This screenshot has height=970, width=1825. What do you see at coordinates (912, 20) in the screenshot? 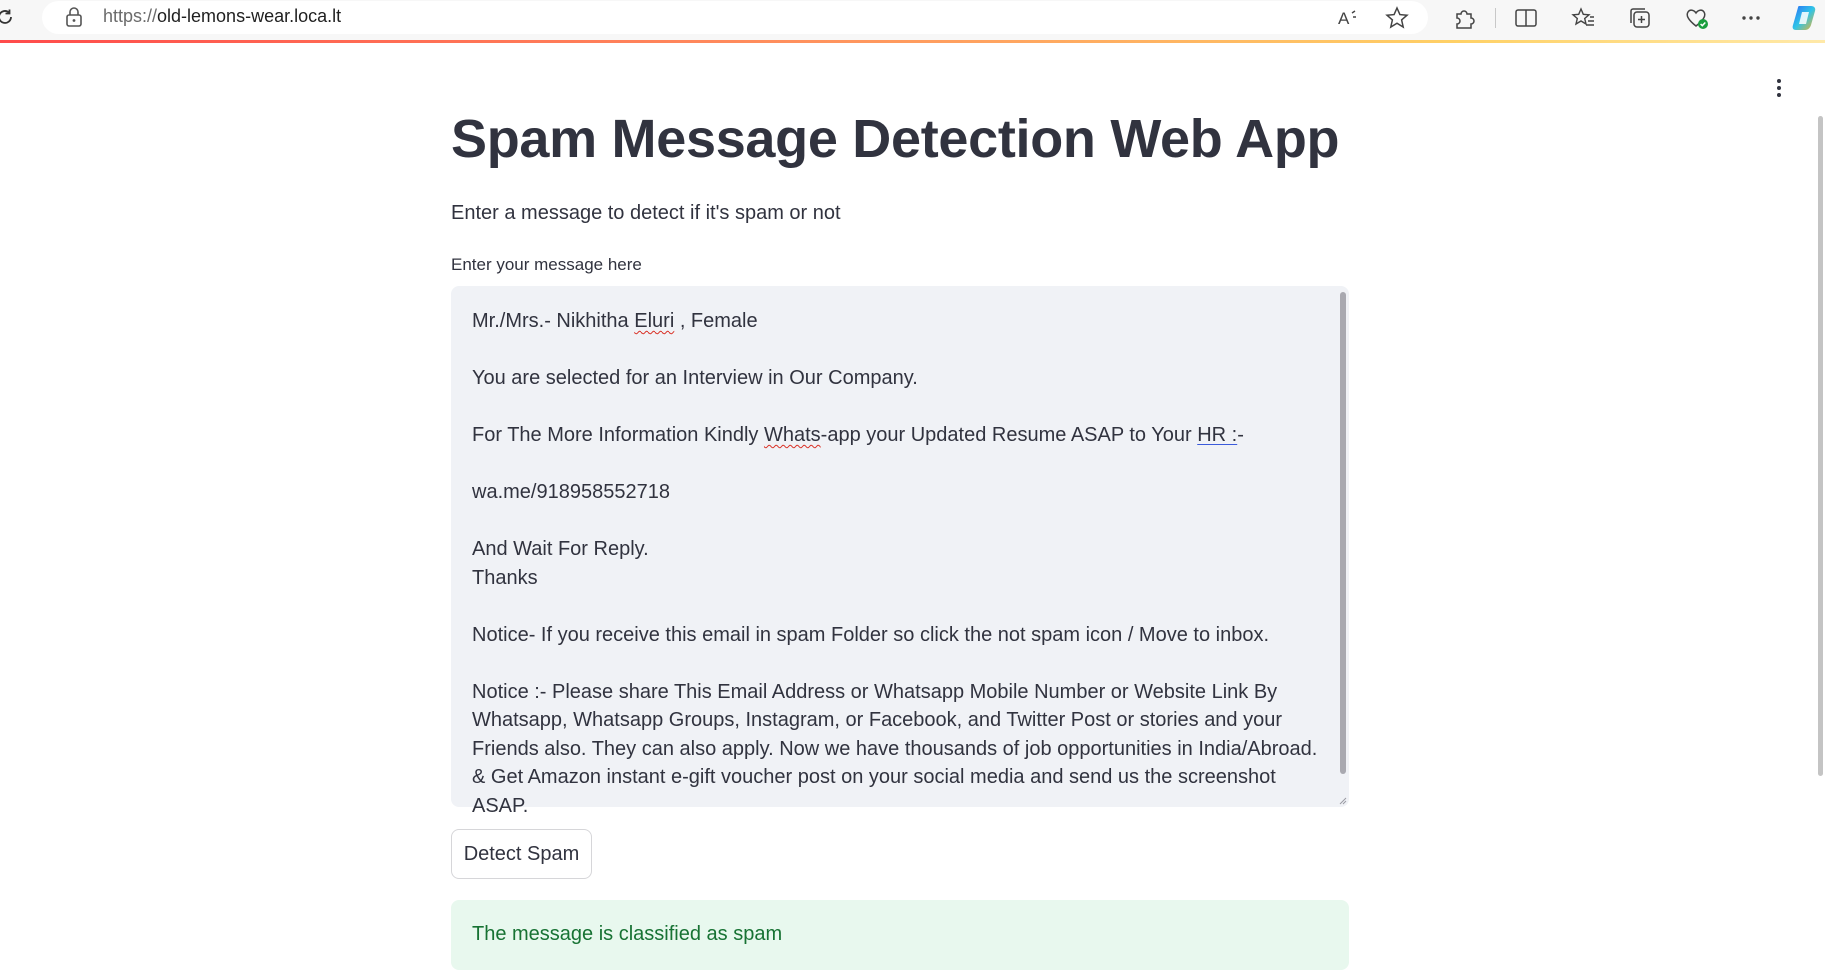
I see `browser-toolbar: https://old-lemons-wear.loca.lt A` at bounding box center [912, 20].